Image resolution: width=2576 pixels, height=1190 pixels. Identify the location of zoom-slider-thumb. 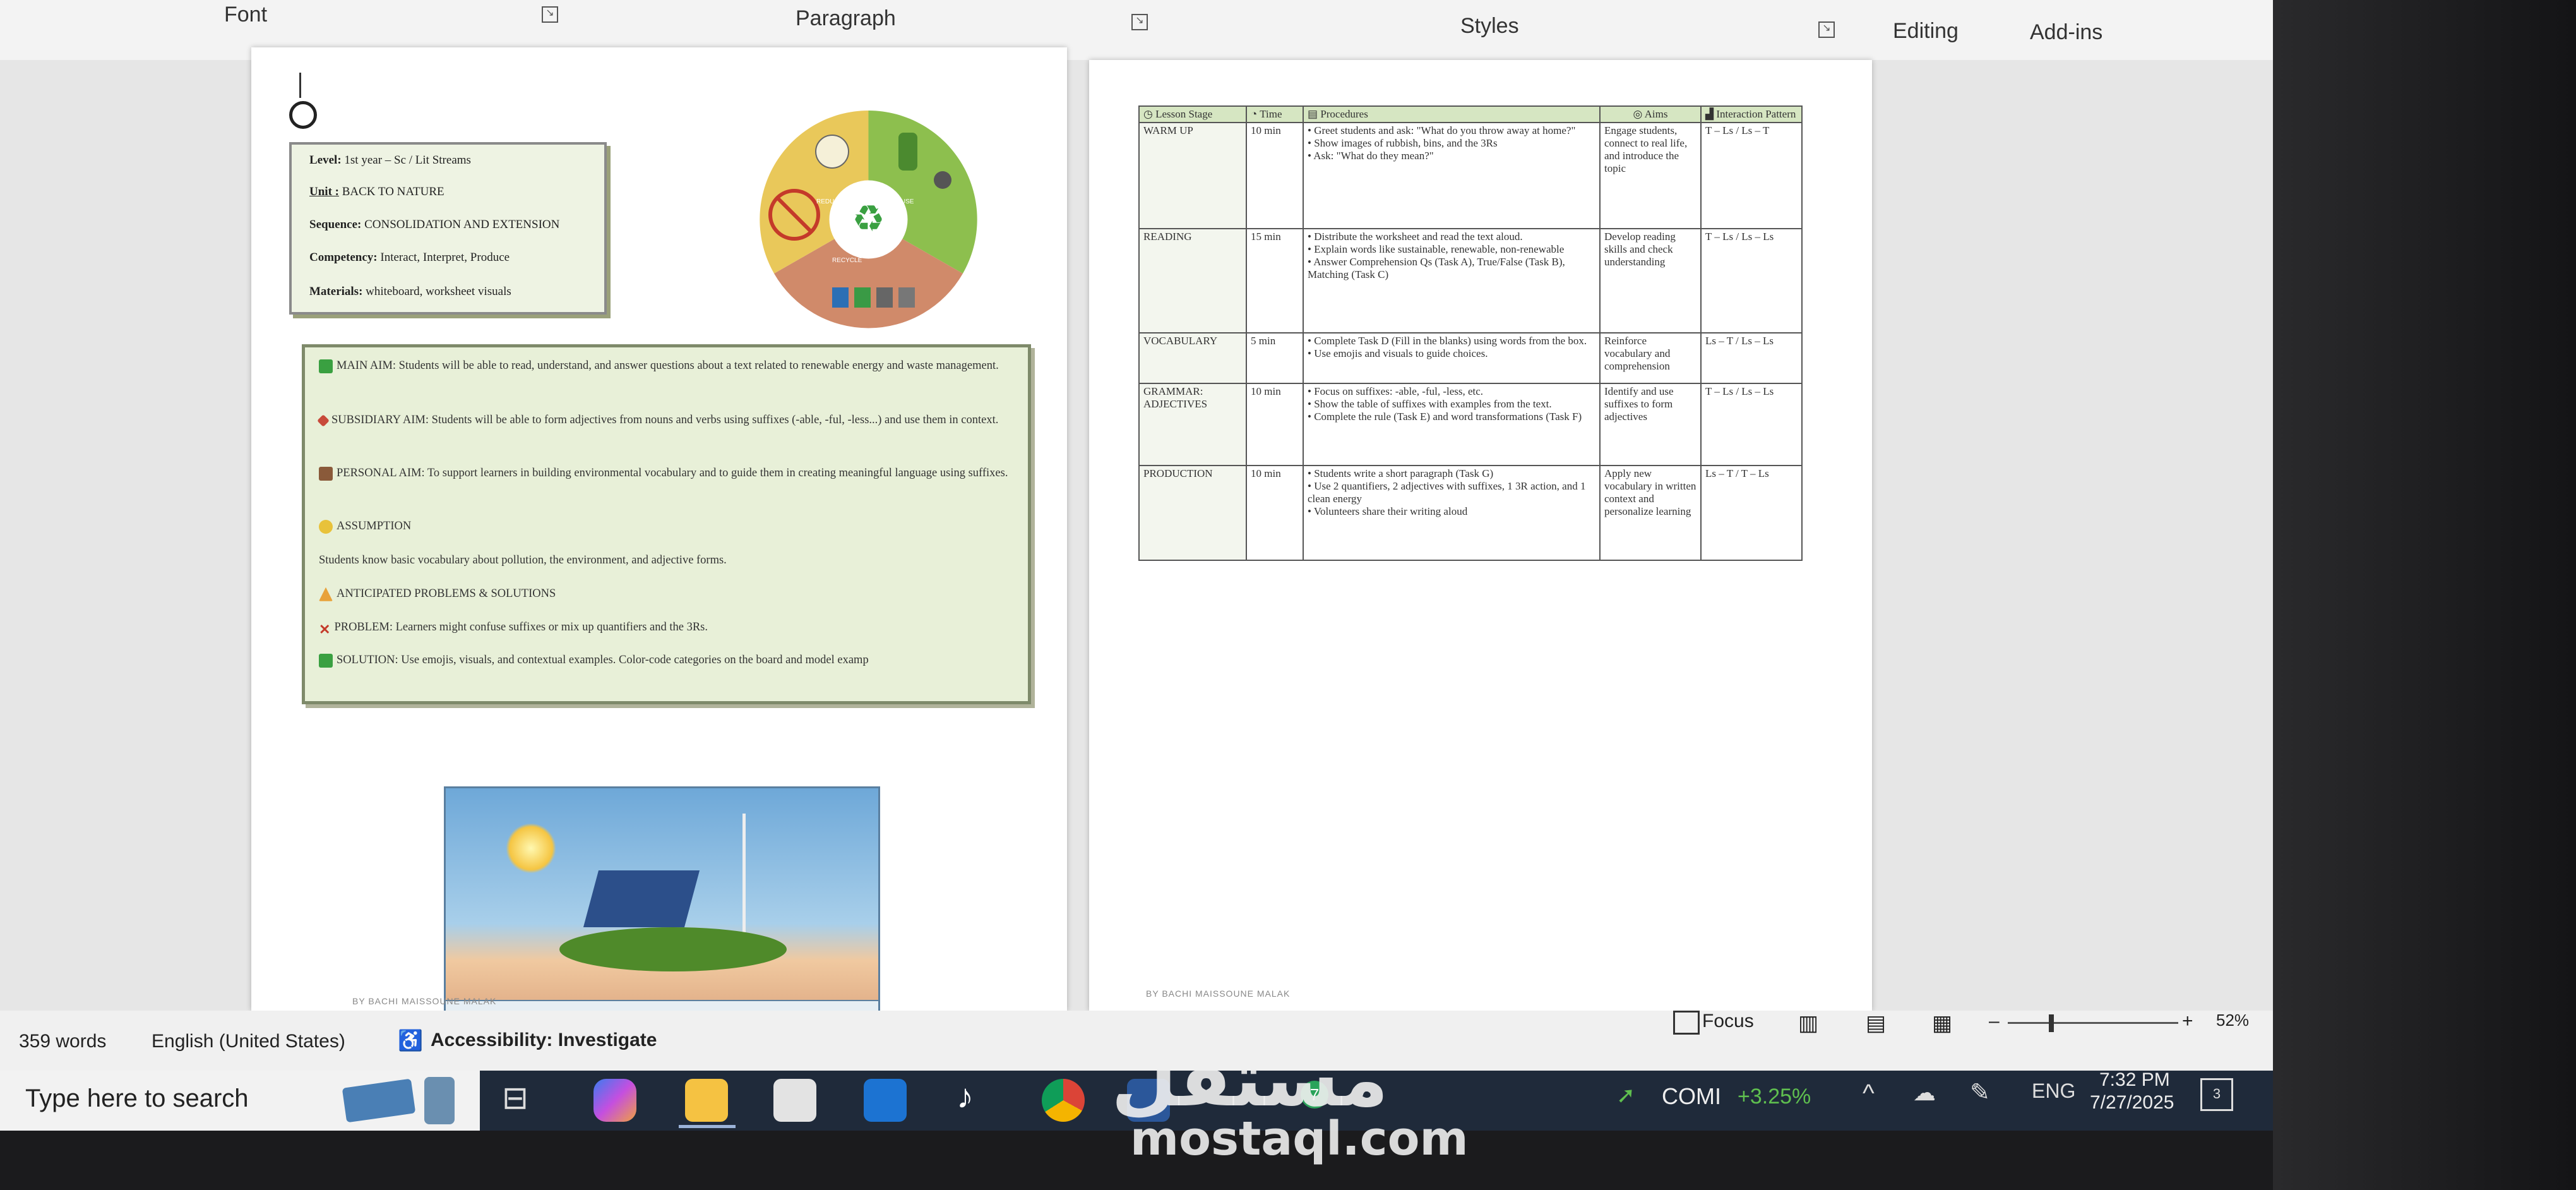
(2051, 1023).